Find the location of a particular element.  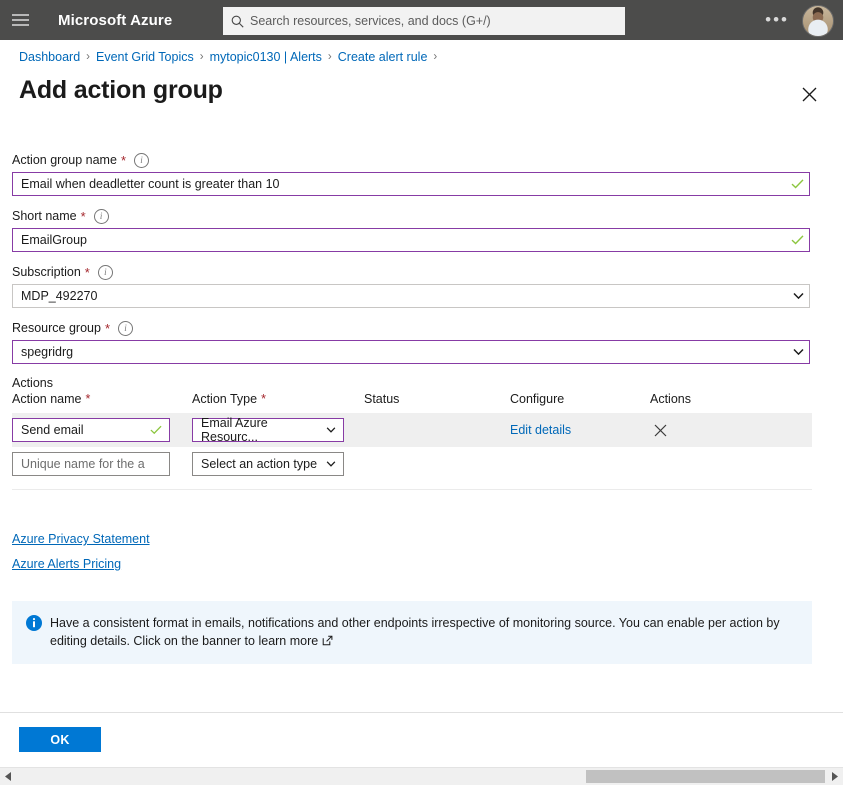

label-text: Action group name is located at coordinates (64, 160).